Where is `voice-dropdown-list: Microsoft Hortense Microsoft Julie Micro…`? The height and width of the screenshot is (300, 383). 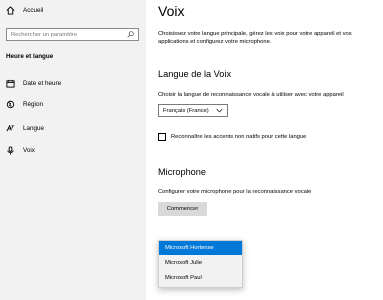 voice-dropdown-list: Microsoft Hortense Microsoft Julie Micro… is located at coordinates (200, 264).